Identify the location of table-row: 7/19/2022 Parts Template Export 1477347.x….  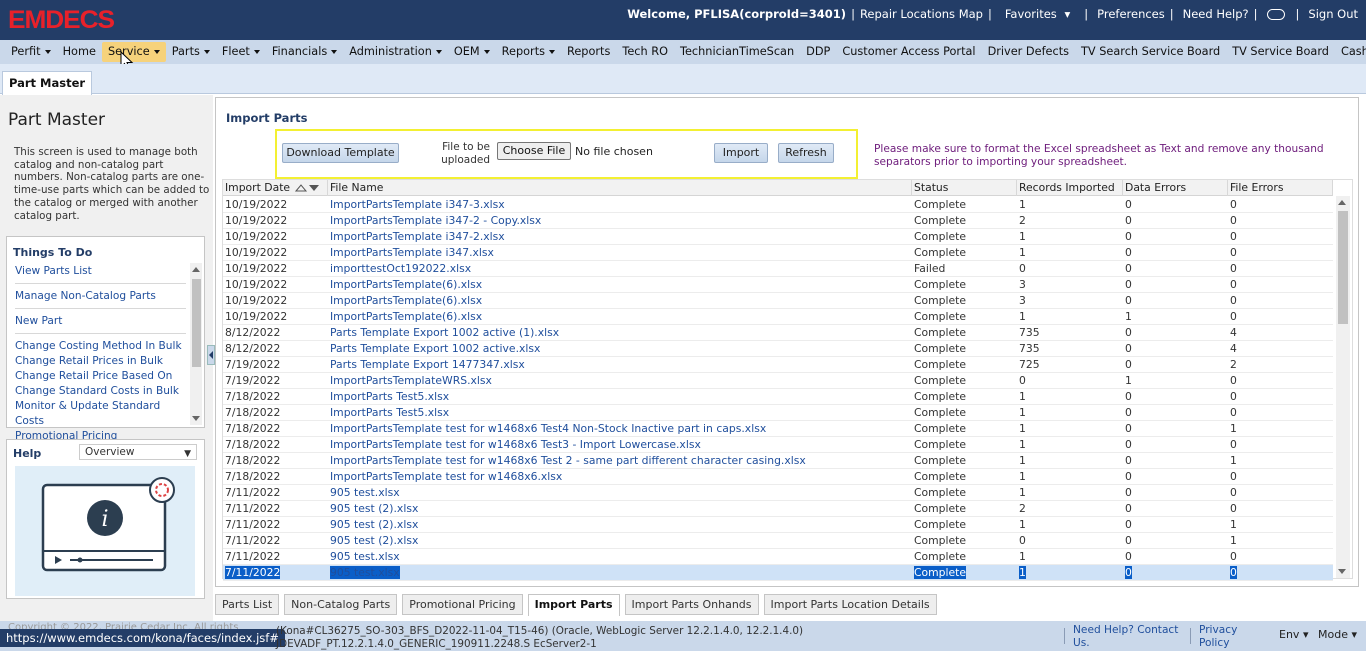
(778, 365).